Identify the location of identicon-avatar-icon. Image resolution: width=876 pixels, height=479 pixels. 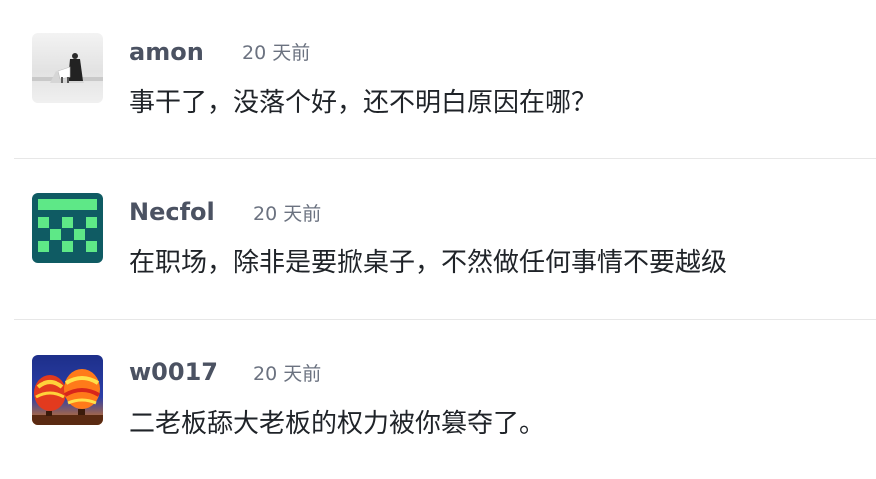
(67, 228).